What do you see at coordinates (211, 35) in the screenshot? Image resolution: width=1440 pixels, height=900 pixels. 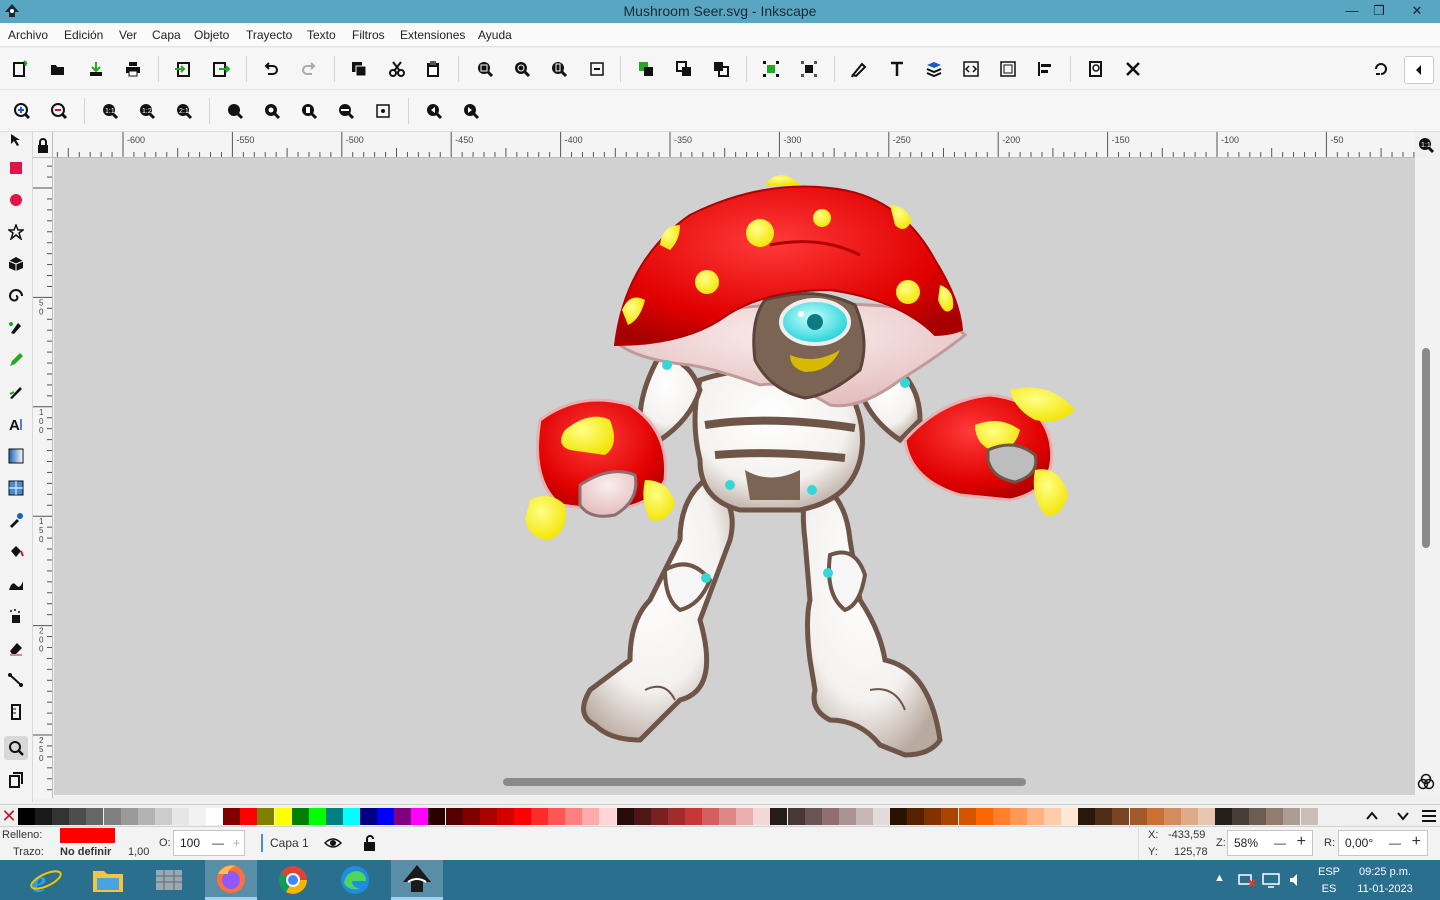 I see `menu-objeto: Objeto` at bounding box center [211, 35].